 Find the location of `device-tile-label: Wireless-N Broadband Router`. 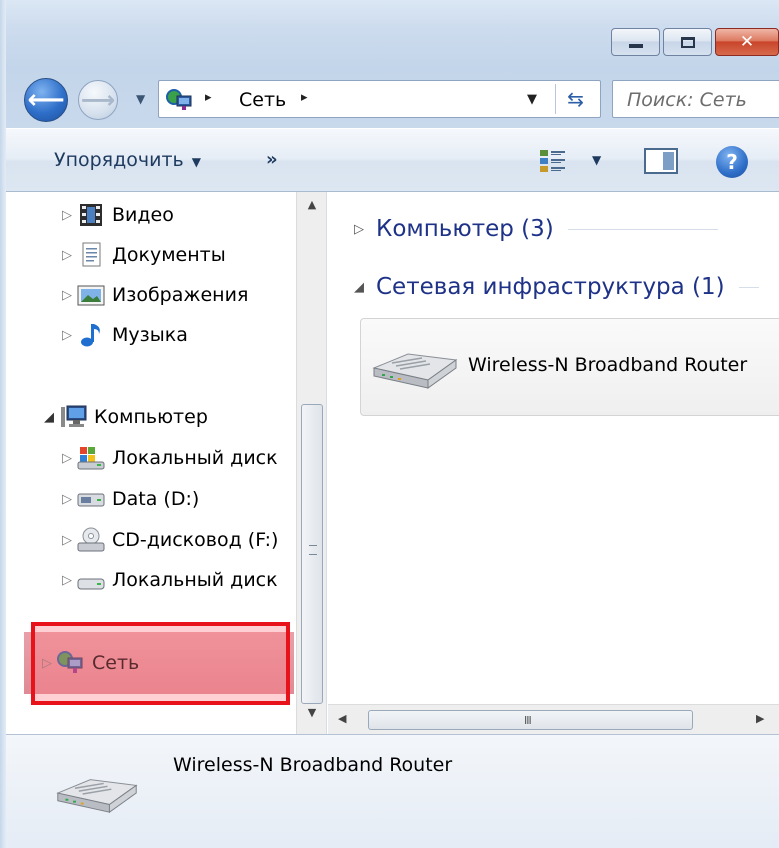

device-tile-label: Wireless-N Broadband Router is located at coordinates (608, 365).